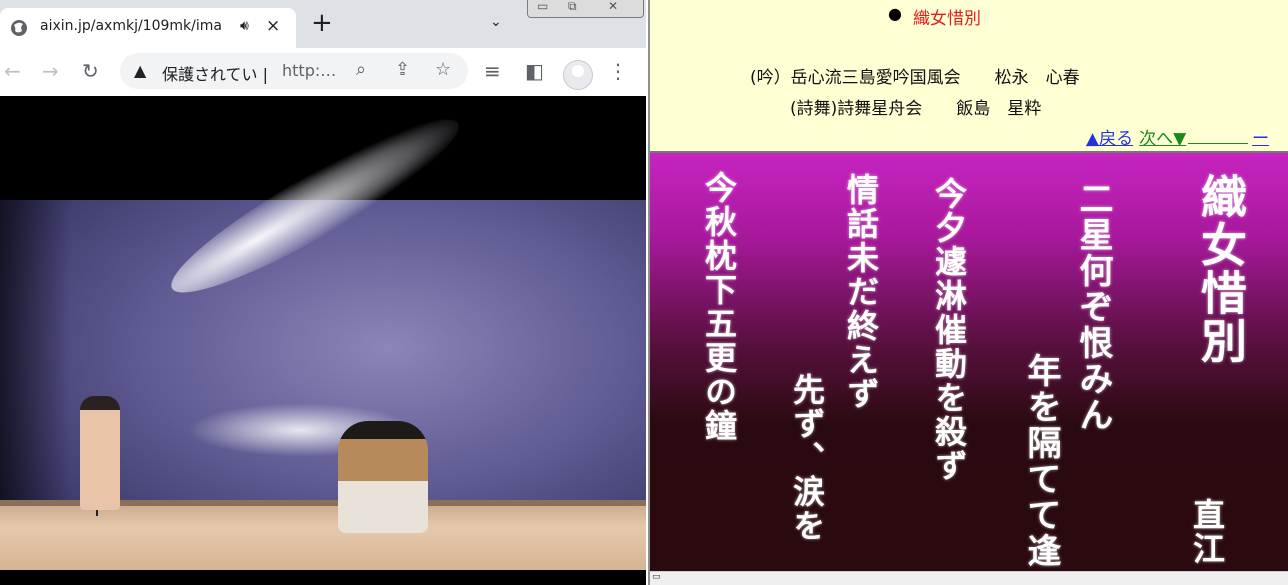 Image resolution: width=1288 pixels, height=585 pixels. Describe the element at coordinates (1041, 461) in the screenshot. I see `slide-column-3: 年を隔てて逢` at that location.